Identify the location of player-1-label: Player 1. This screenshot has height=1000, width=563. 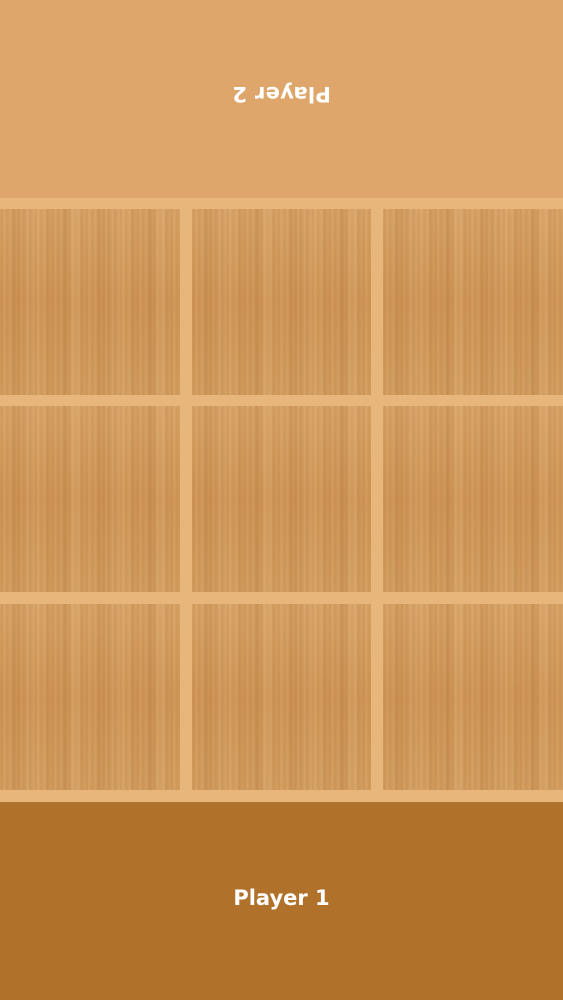
(281, 898).